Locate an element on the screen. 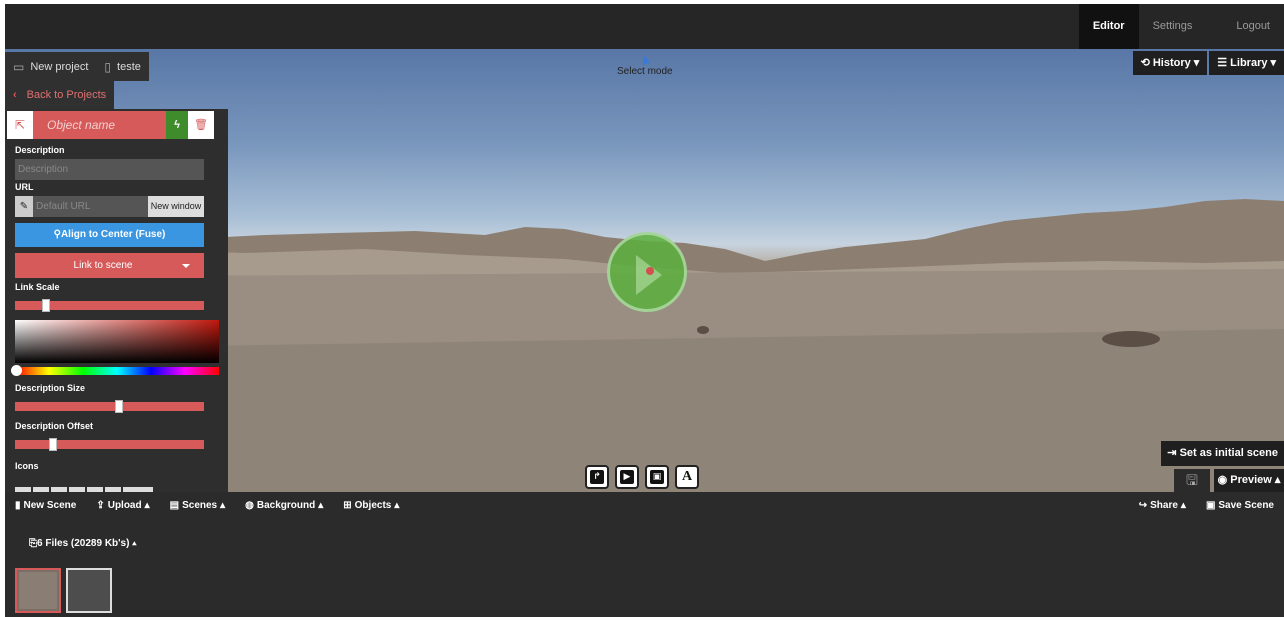  nav-logout: Logout is located at coordinates (1245, 26).